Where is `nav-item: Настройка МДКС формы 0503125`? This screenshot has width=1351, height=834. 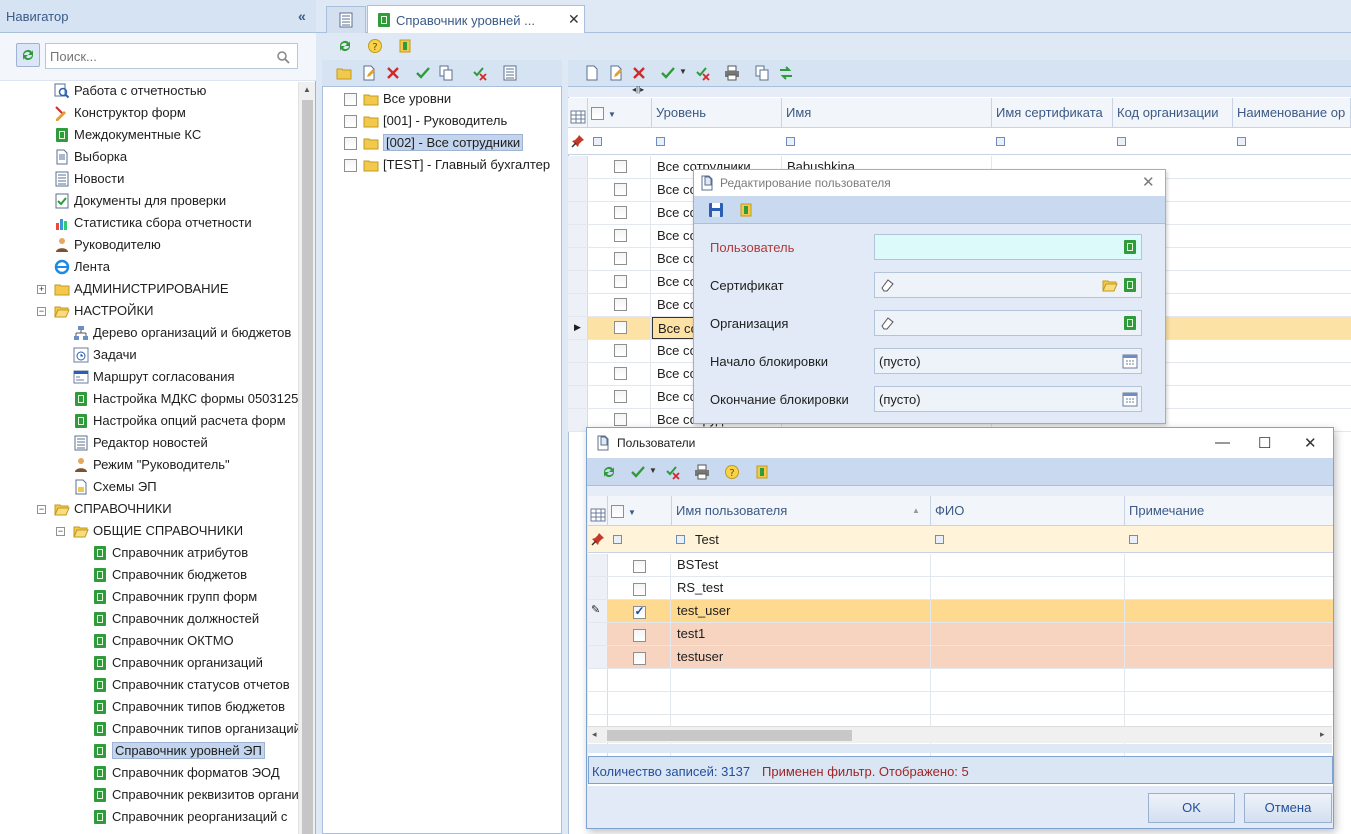 nav-item: Настройка МДКС формы 0503125 is located at coordinates (185, 399).